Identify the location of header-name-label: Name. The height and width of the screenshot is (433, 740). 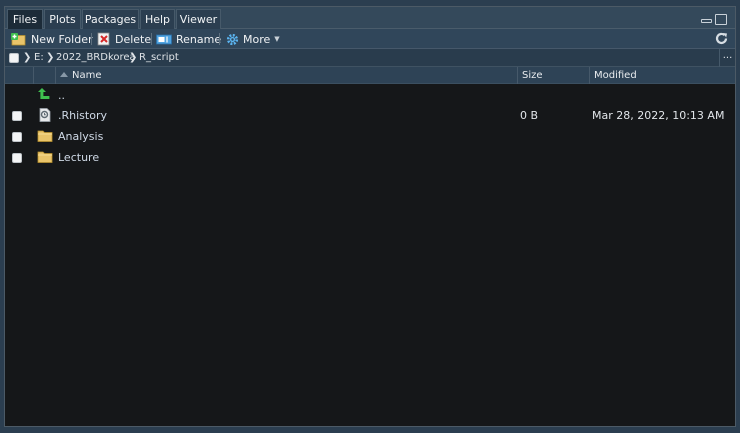
(87, 75).